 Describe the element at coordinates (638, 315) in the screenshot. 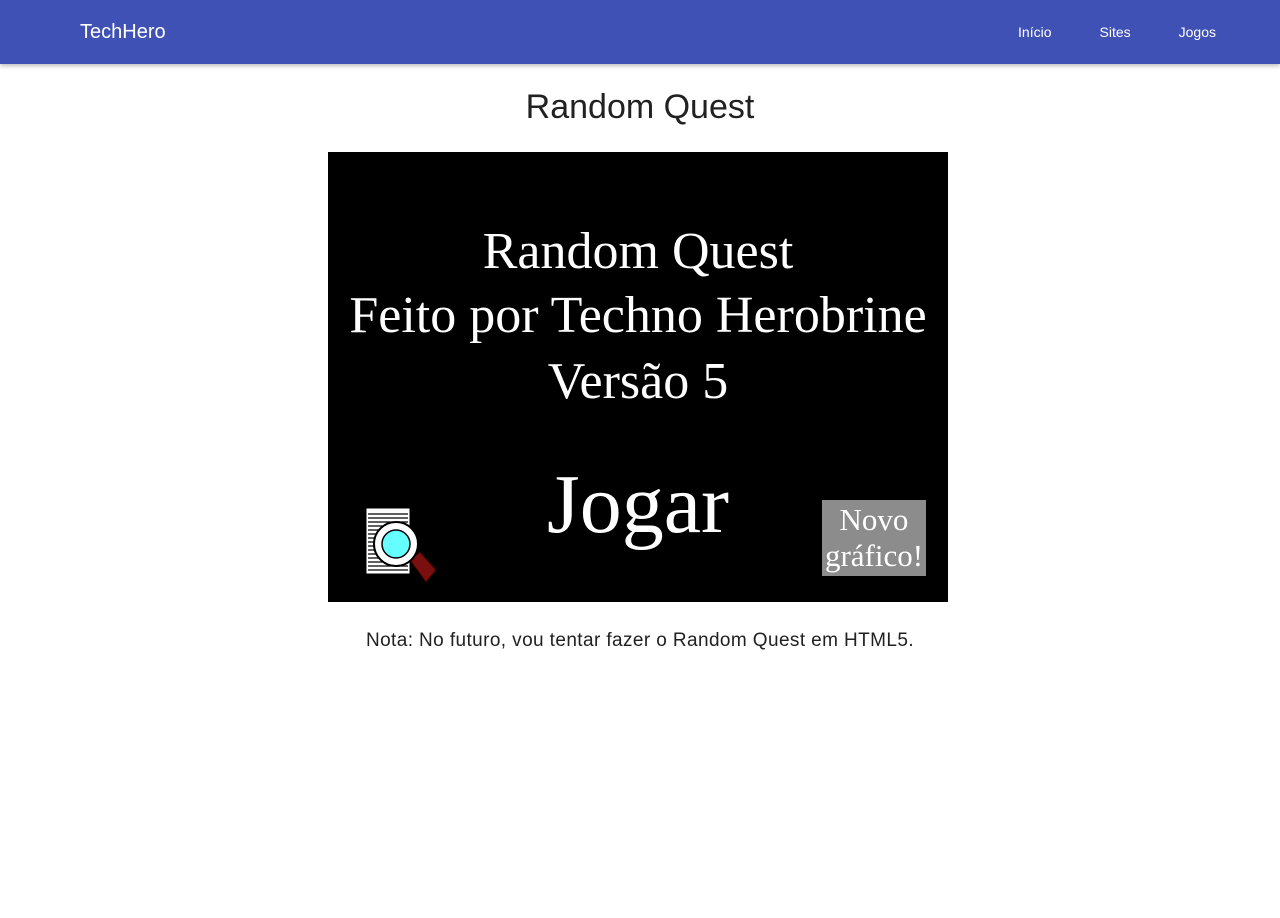

I see `game-author-text: Feito por Techno Herobrine` at that location.